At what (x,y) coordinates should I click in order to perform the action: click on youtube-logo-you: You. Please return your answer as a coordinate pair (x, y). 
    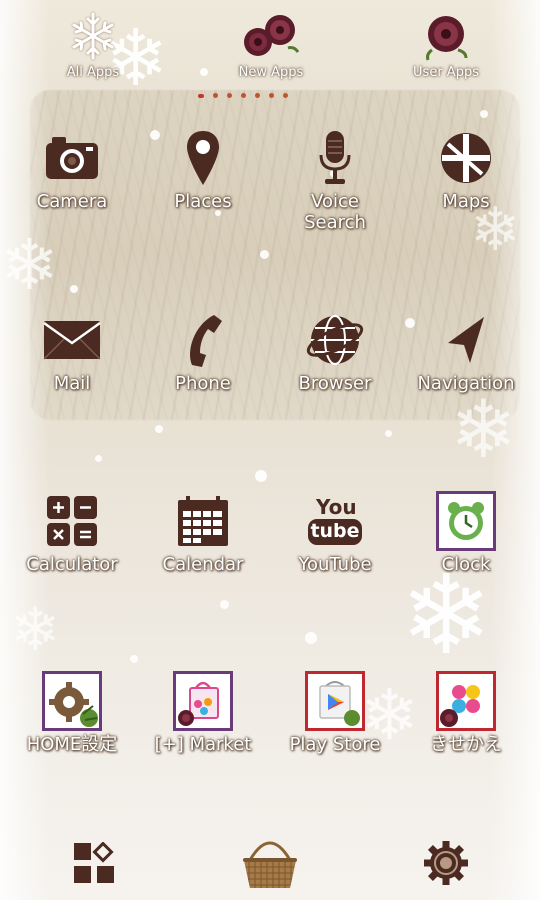
    Looking at the image, I should click on (336, 507).